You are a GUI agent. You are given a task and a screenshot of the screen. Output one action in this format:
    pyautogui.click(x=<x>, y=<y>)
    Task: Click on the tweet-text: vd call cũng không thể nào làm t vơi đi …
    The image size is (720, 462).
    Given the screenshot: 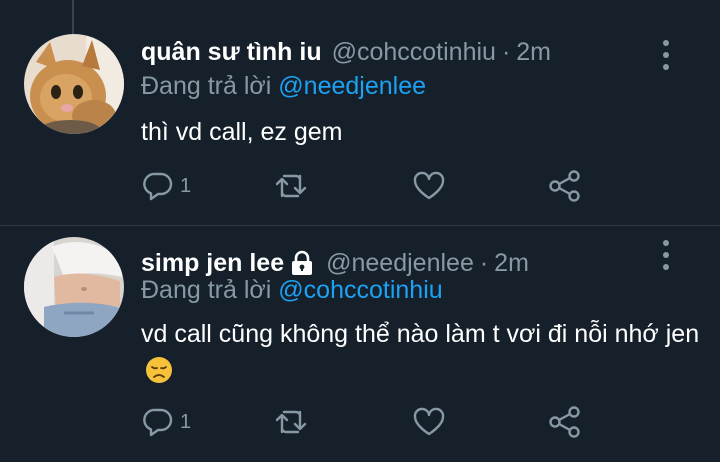 What is the action you would take?
    pyautogui.click(x=421, y=355)
    